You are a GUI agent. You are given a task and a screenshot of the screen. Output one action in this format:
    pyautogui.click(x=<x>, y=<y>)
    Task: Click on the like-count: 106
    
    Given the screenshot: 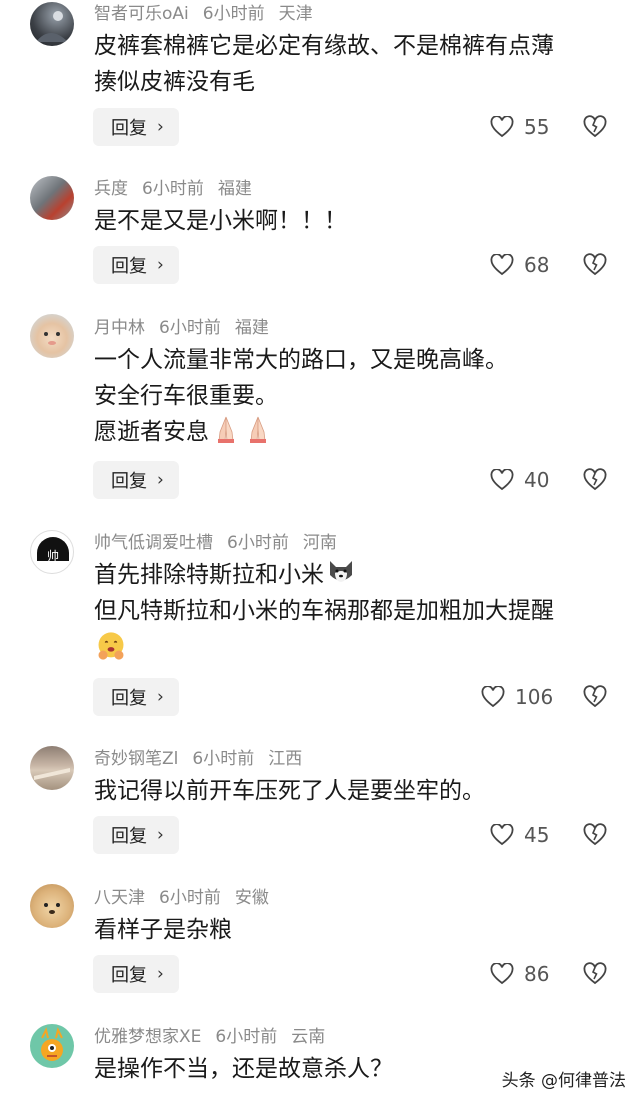 What is the action you would take?
    pyautogui.click(x=534, y=697)
    